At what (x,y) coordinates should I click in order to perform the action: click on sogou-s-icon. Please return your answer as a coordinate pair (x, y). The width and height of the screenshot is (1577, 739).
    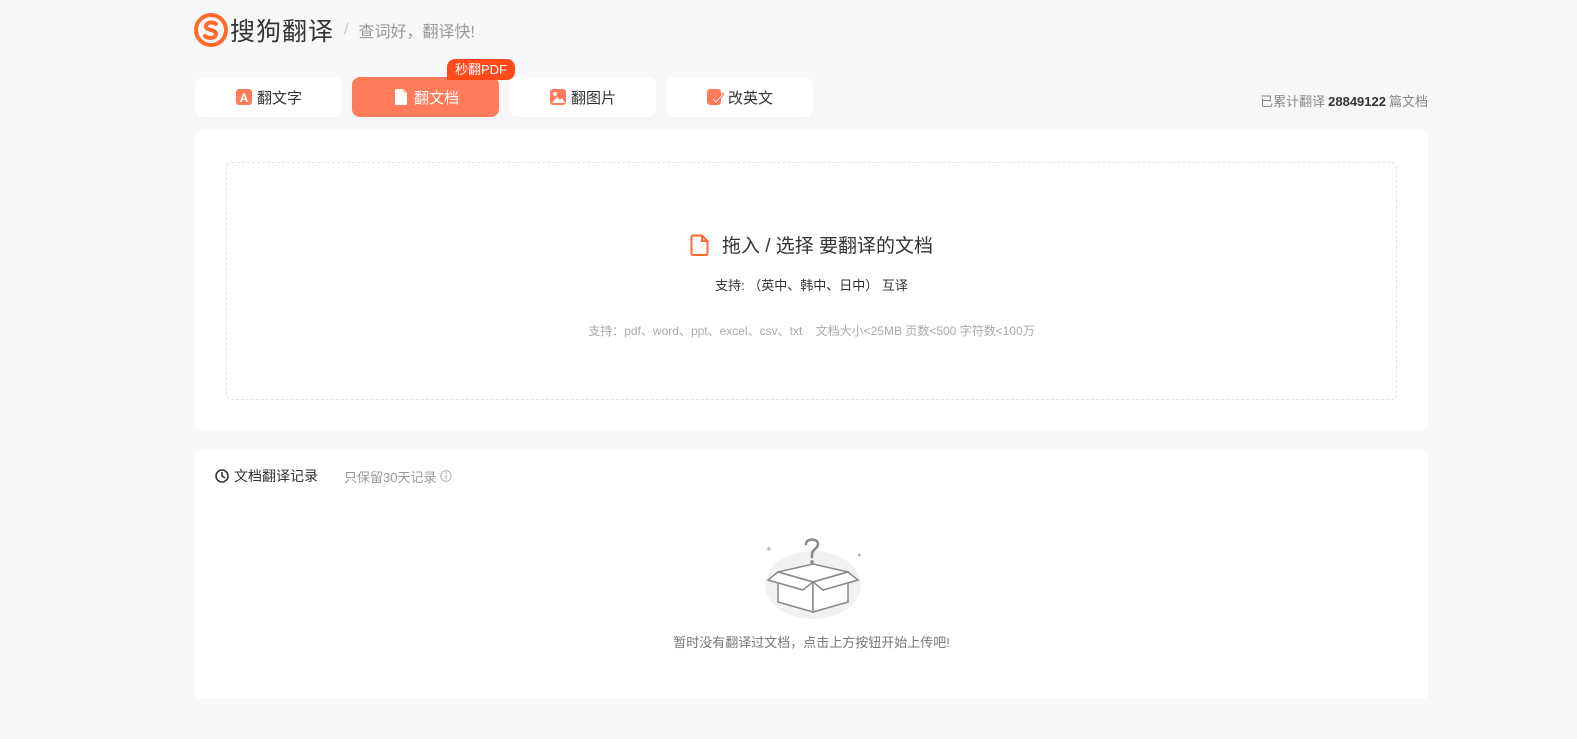
    Looking at the image, I should click on (211, 30).